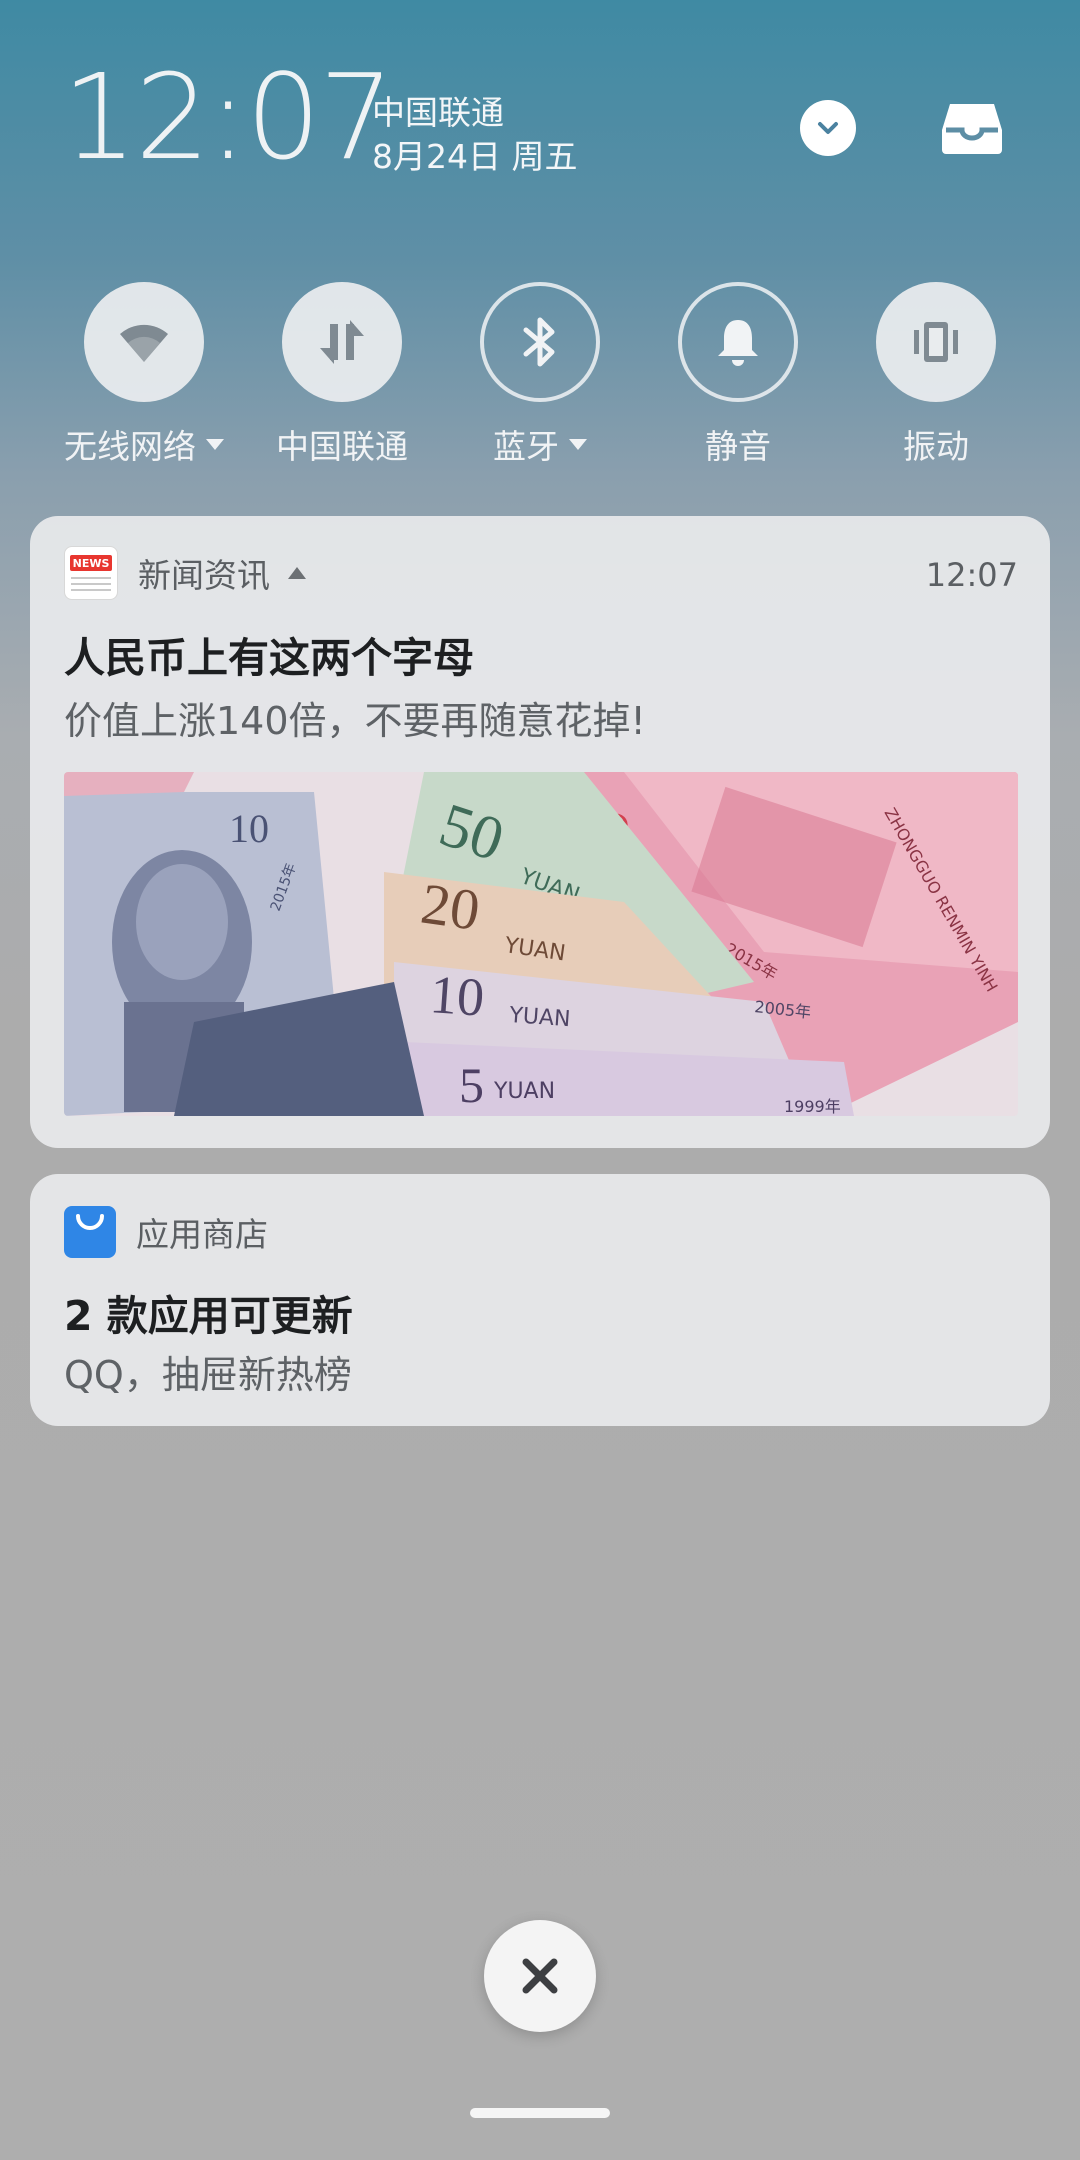  Describe the element at coordinates (208, 1316) in the screenshot. I see `app-store-title: 2 款应用可更新` at that location.